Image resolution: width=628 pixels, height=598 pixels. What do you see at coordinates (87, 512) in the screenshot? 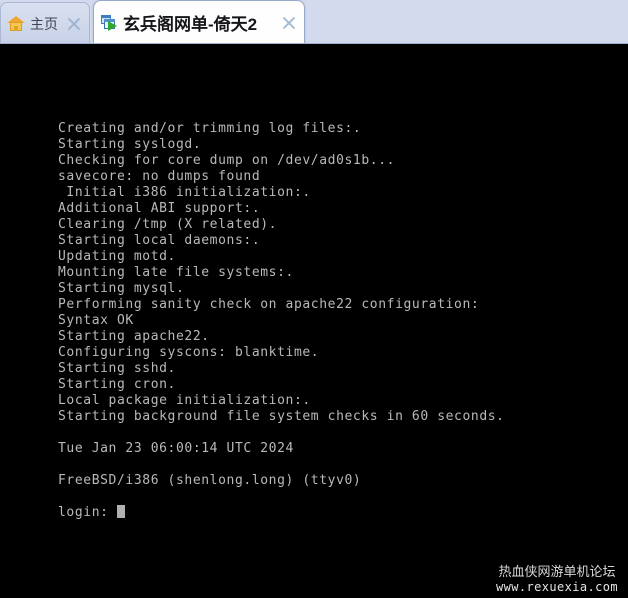
I see `login-prompt-label: login:` at bounding box center [87, 512].